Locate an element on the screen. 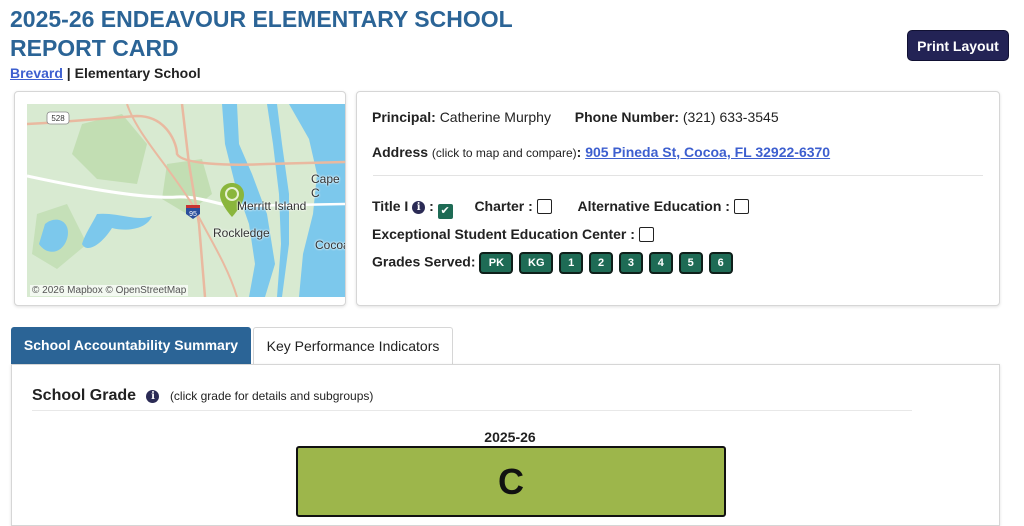 The height and width of the screenshot is (526, 1024). phone-number: (321) 633-3545 is located at coordinates (730, 117).